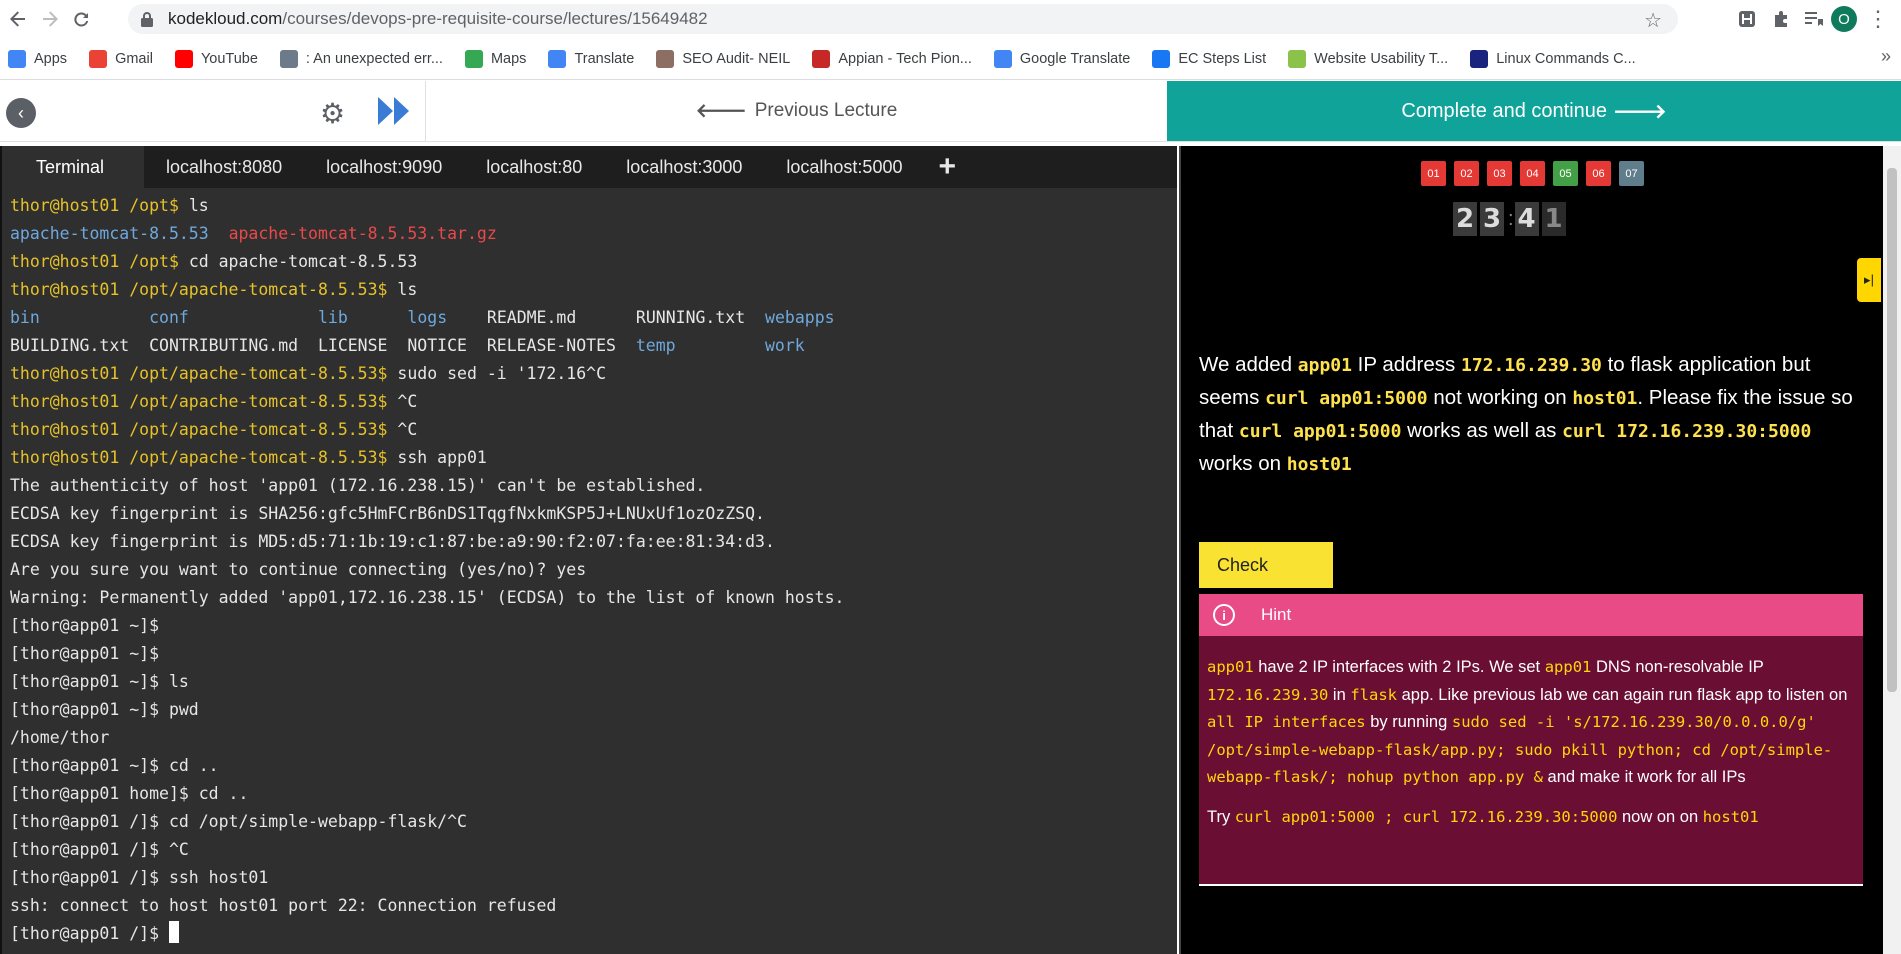 The height and width of the screenshot is (954, 1901). I want to click on terminal-line: [thor@app01 /]$ ssh host01, so click(589, 878).